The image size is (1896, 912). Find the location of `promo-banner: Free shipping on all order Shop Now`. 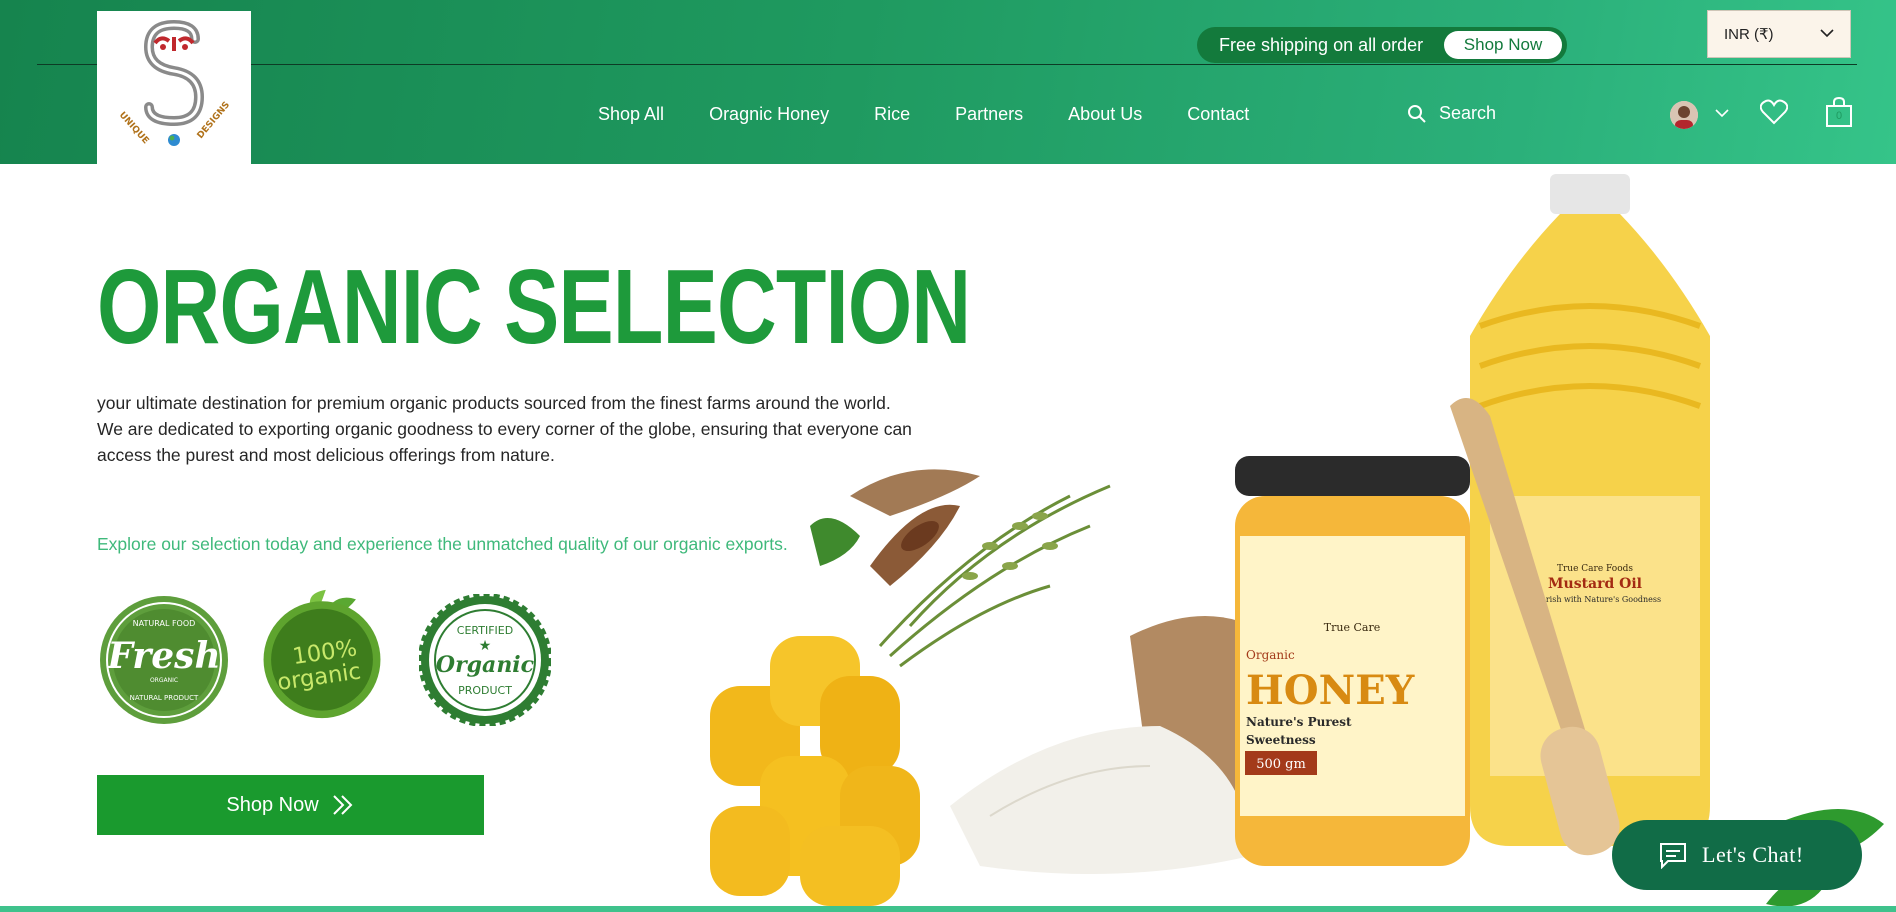

promo-banner: Free shipping on all order Shop Now is located at coordinates (1382, 45).